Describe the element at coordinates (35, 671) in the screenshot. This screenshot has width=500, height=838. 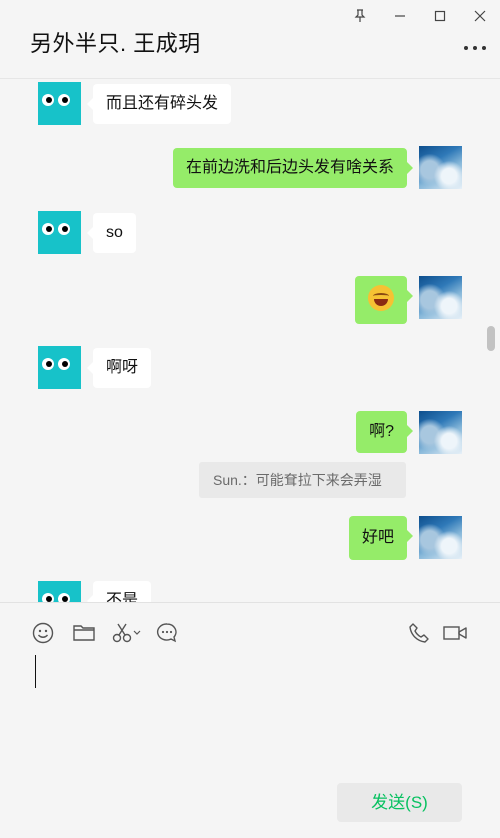
I see `text-input-cursor` at that location.